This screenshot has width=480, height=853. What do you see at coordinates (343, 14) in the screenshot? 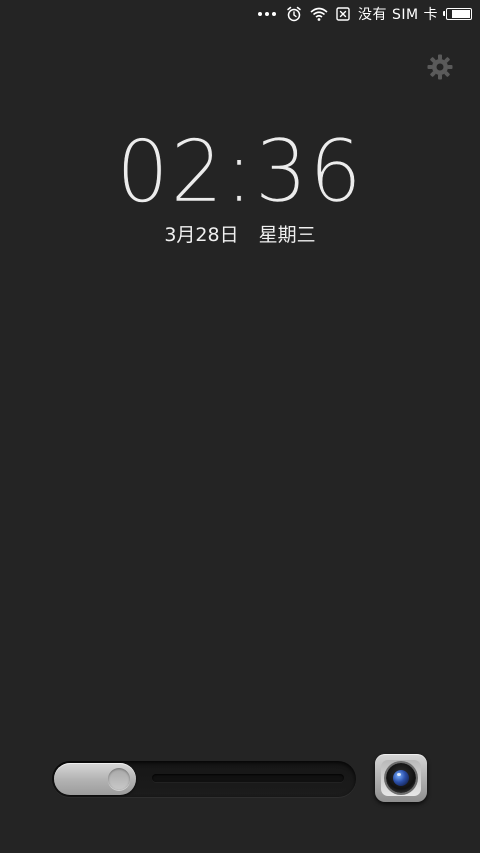
I see `no-sim-icon` at bounding box center [343, 14].